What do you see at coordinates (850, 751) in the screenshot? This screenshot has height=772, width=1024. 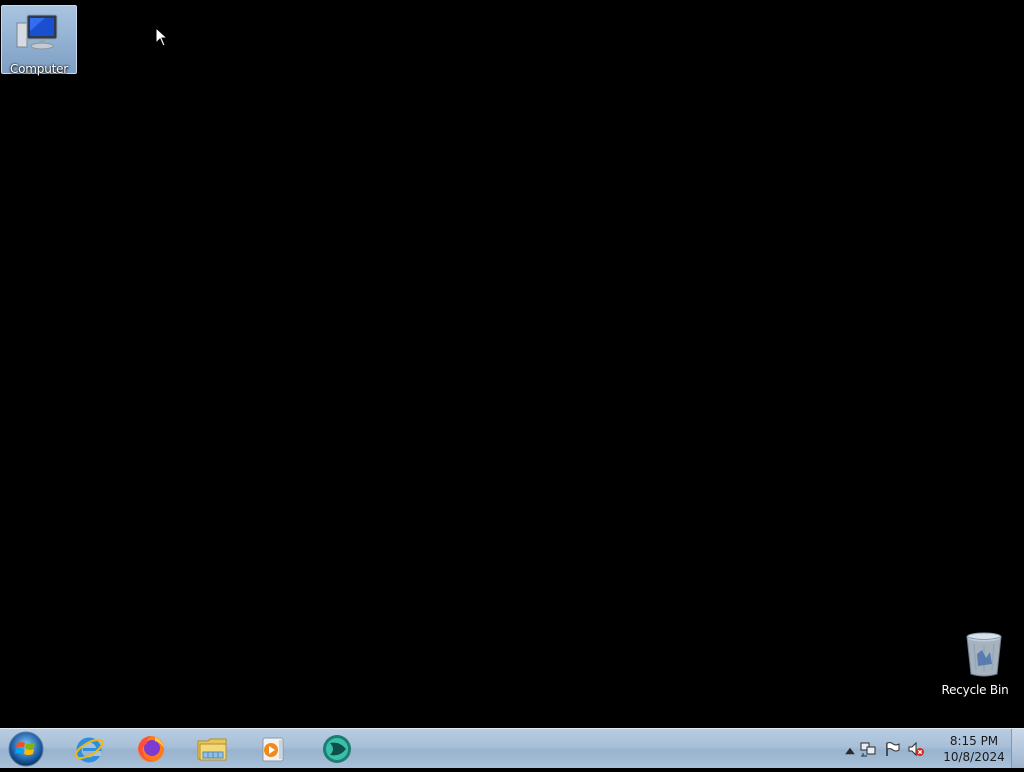 I see `show-hidden-icons-arrow-icon` at bounding box center [850, 751].